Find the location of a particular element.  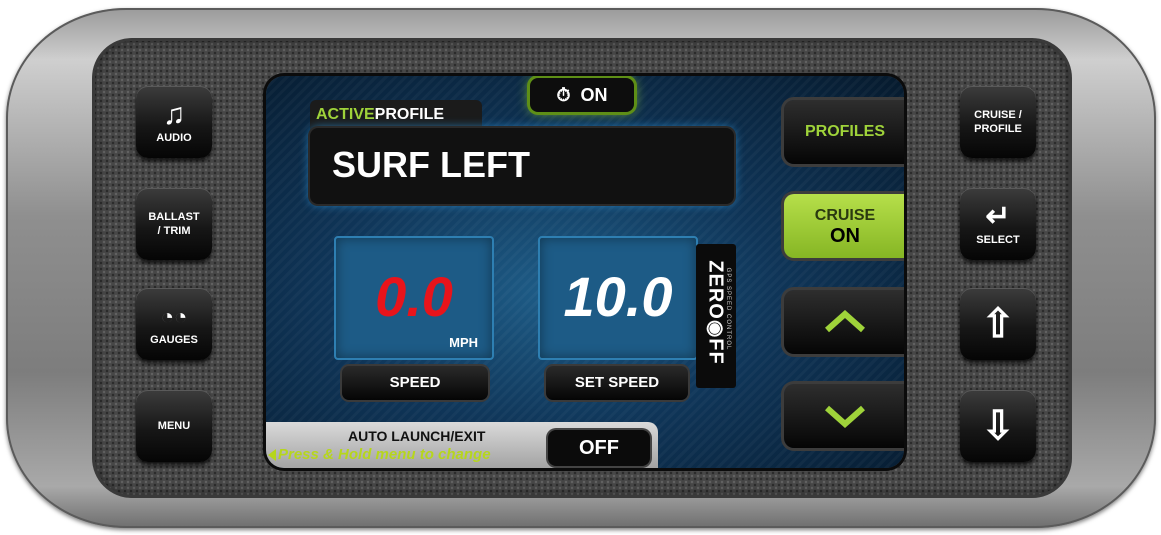

profiles-label: PROFILES is located at coordinates (844, 131).